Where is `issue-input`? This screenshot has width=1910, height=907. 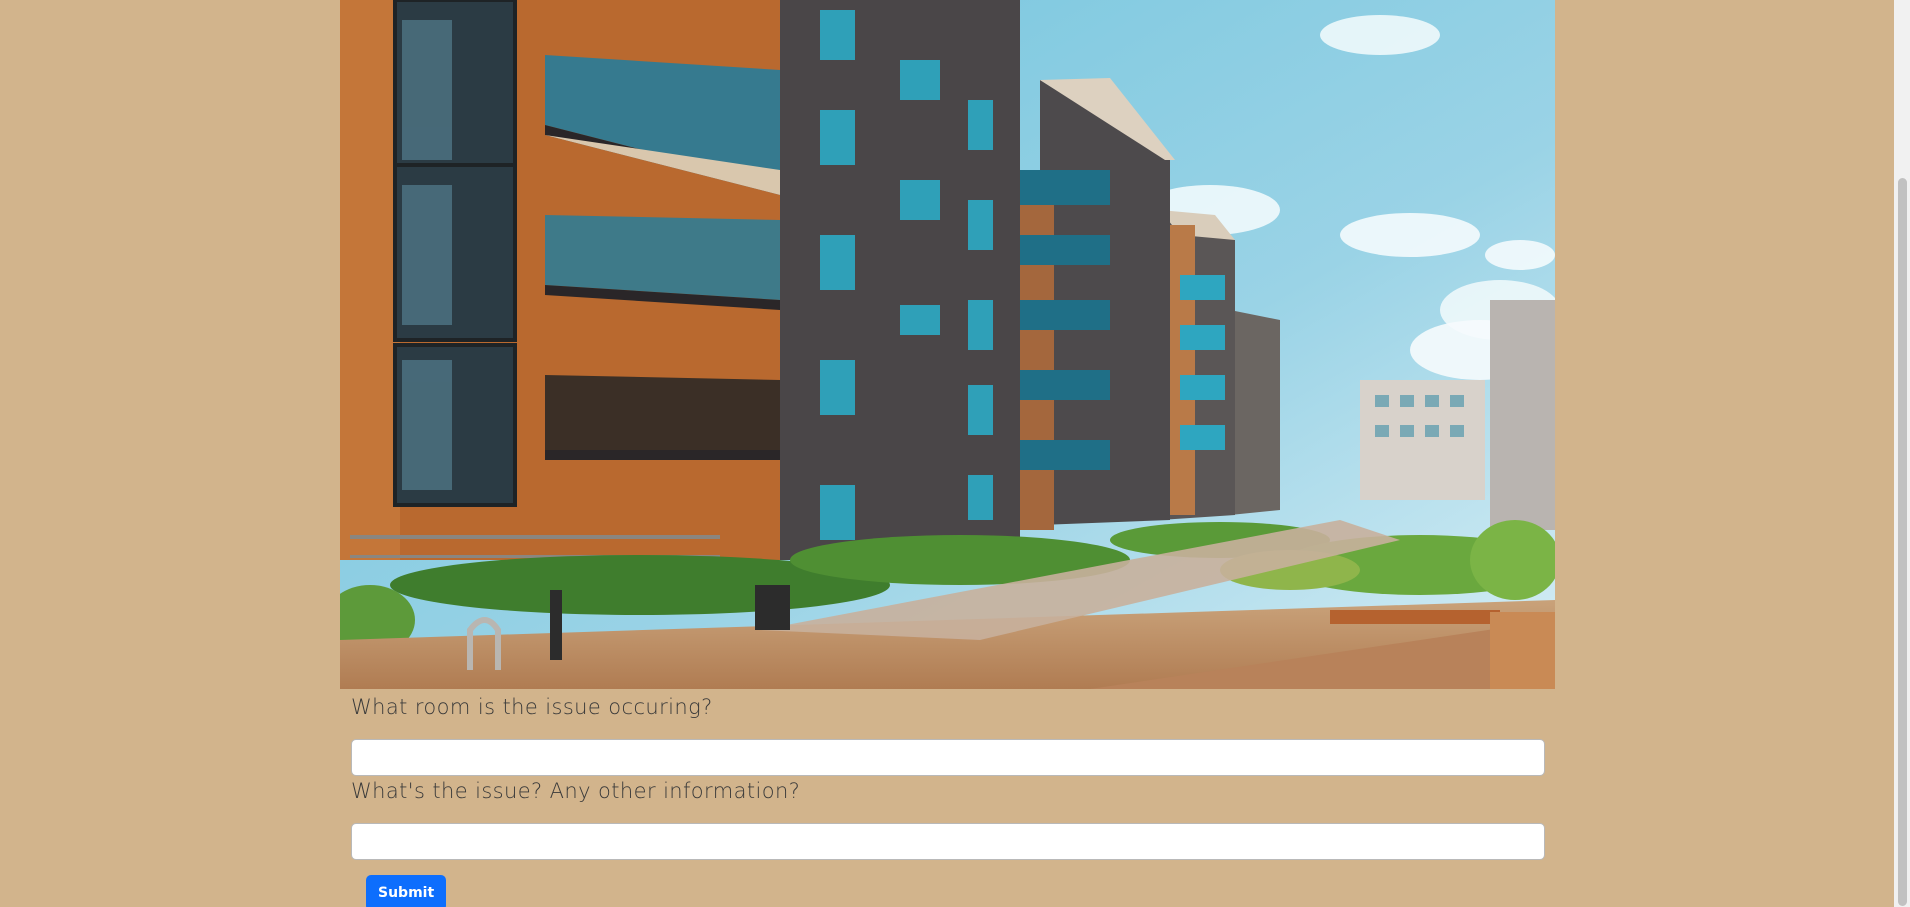
issue-input is located at coordinates (948, 841).